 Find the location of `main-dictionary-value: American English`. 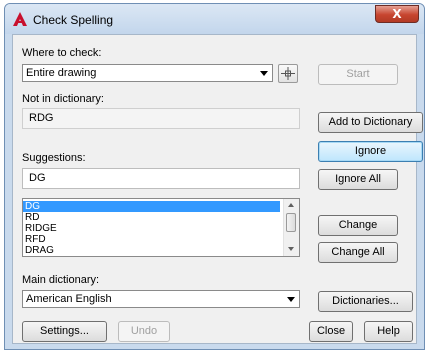

main-dictionary-value: American English is located at coordinates (69, 299).